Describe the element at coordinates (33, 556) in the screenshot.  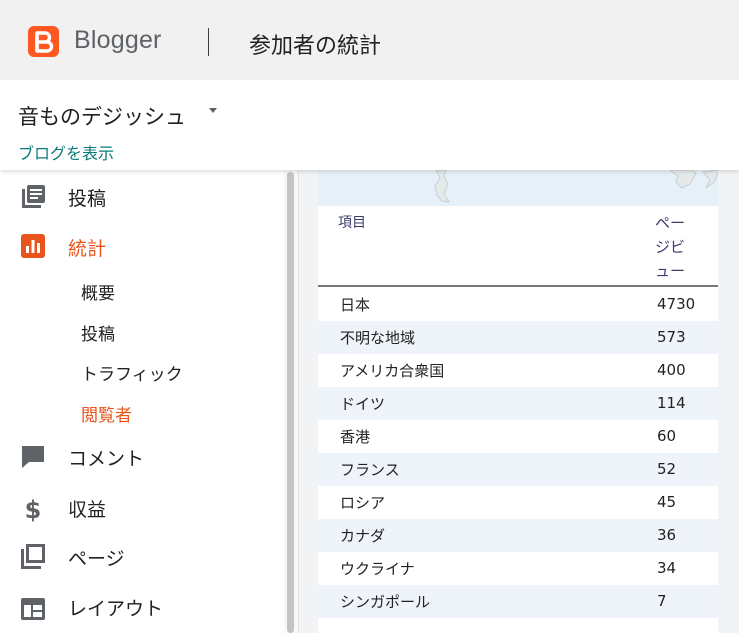
I see `pages-icon` at that location.